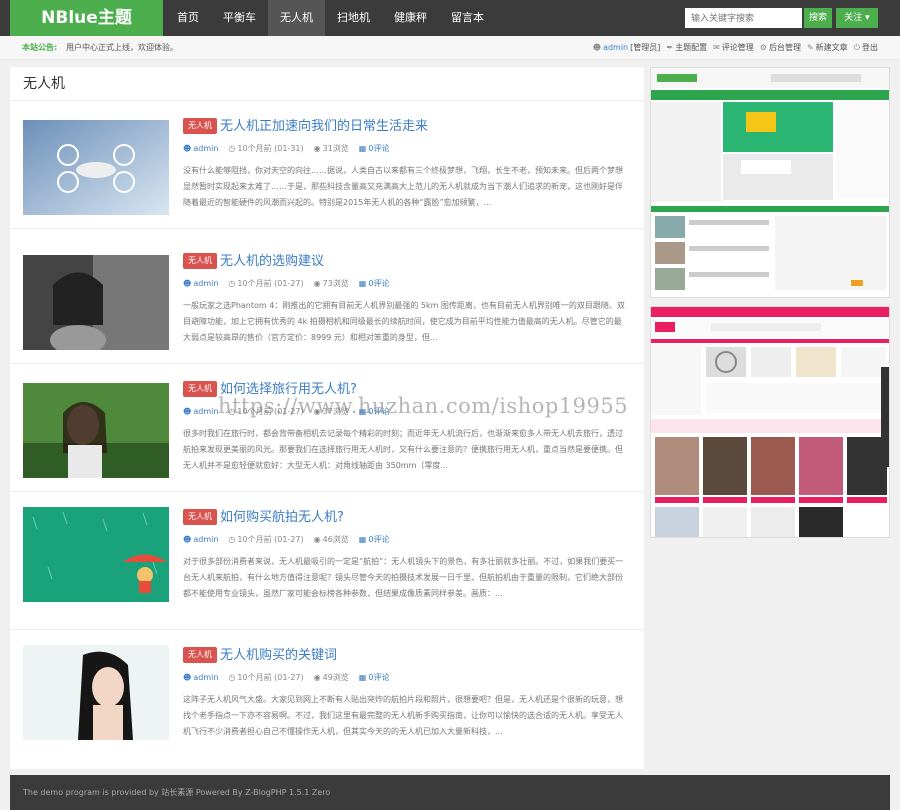 The width and height of the screenshot is (900, 810). I want to click on post-title: 如何购买航拍无人机?, so click(282, 515).